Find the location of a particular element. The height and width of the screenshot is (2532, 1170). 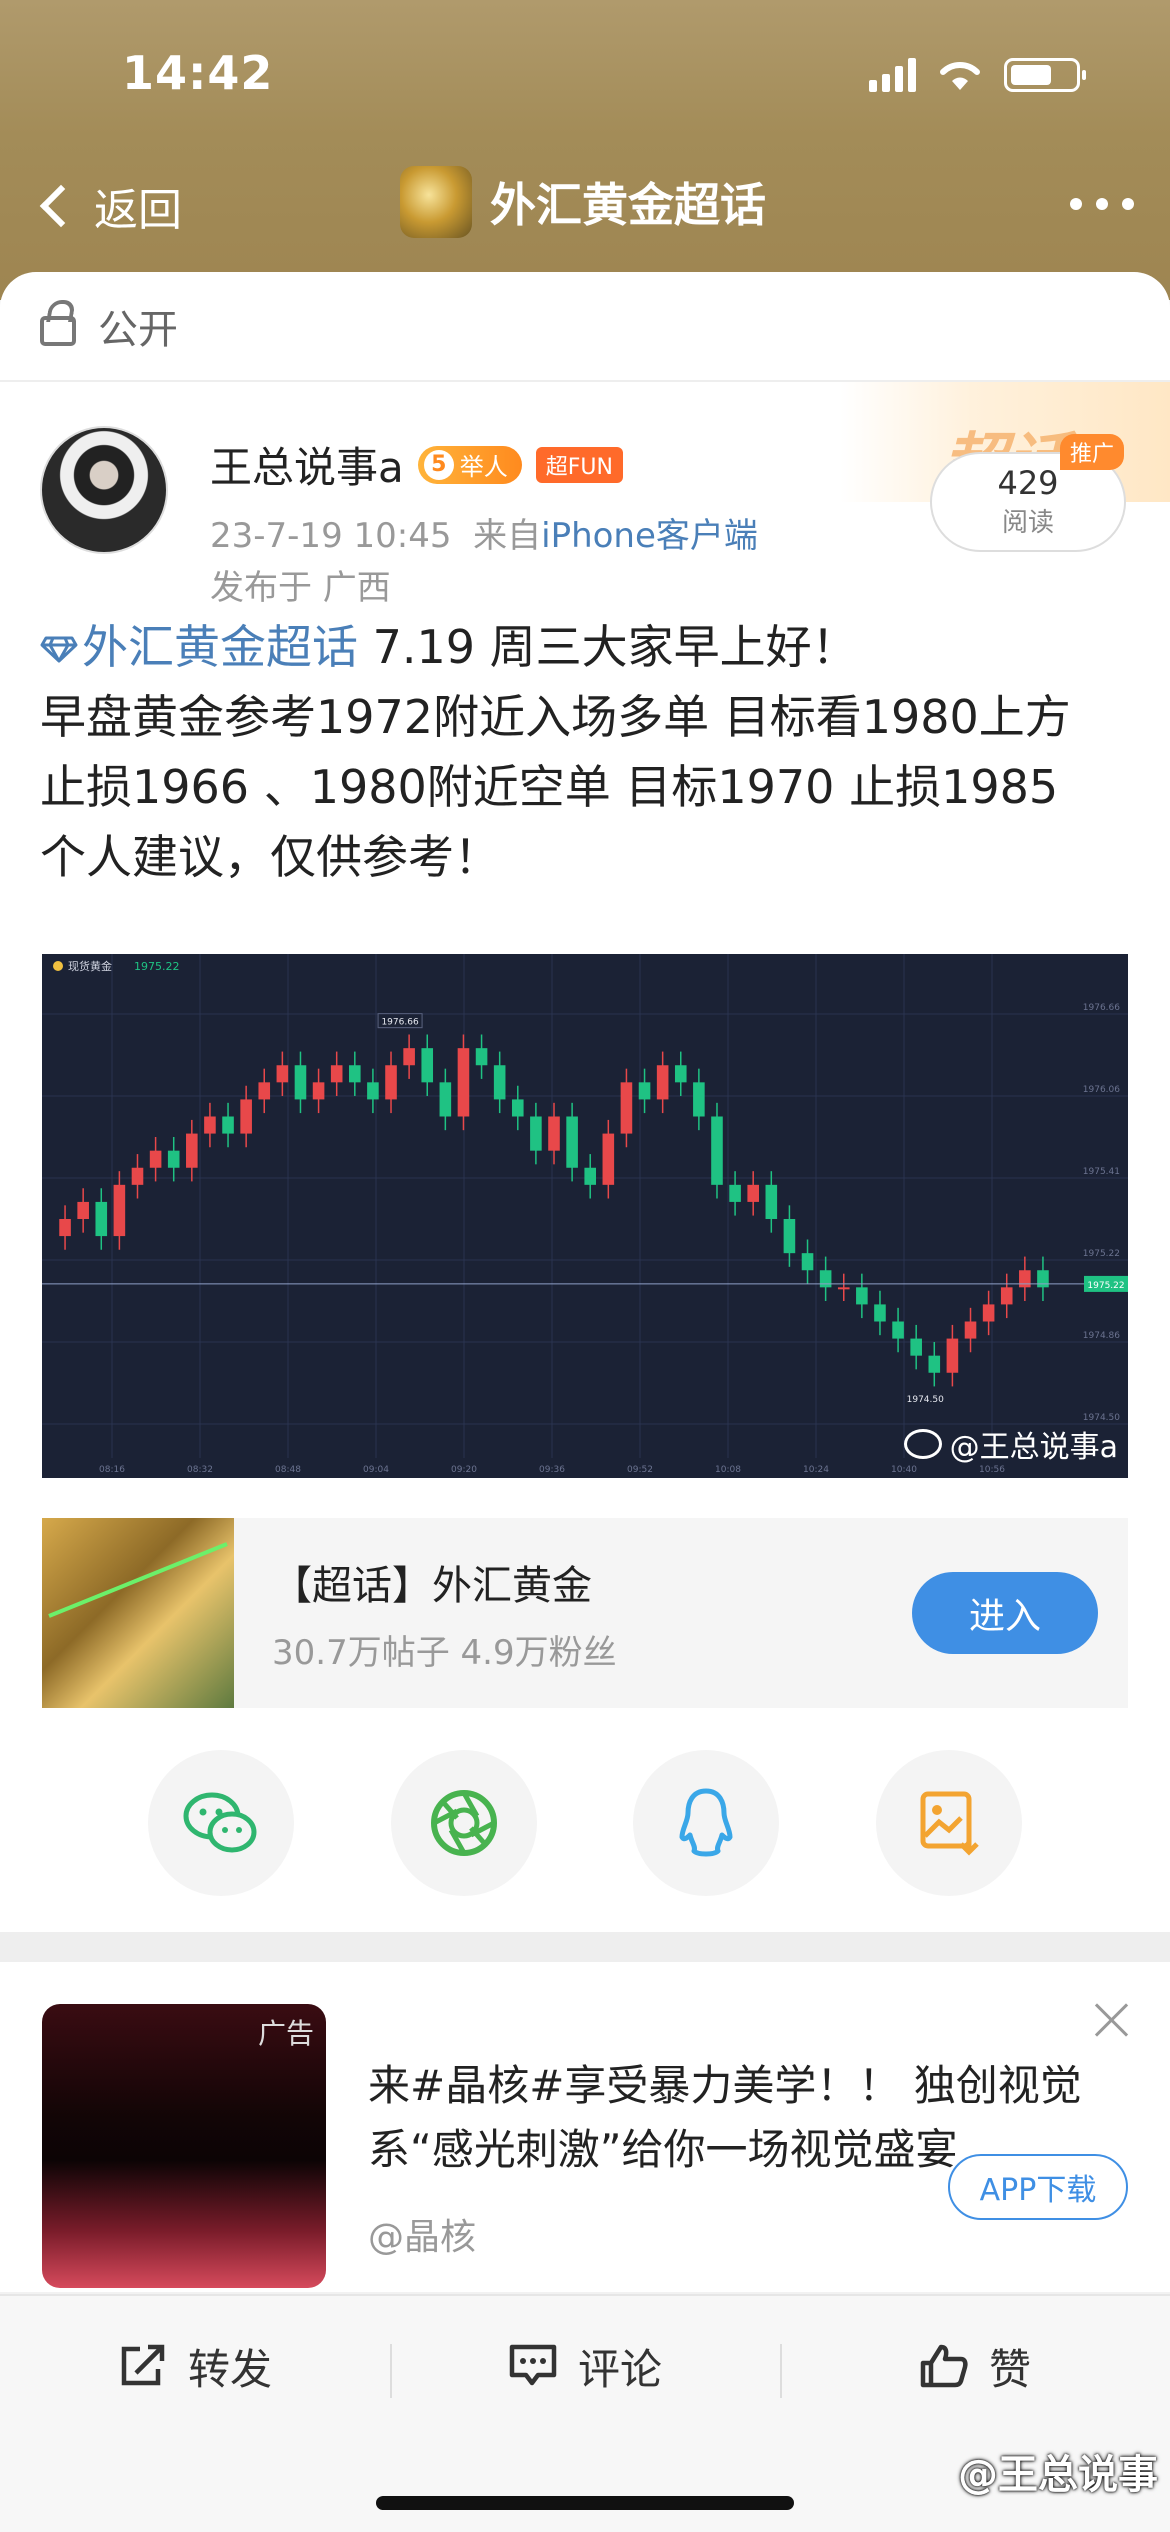

topic-card-stats: 30.7万帖子 4.9万粉丝 is located at coordinates (444, 1652).